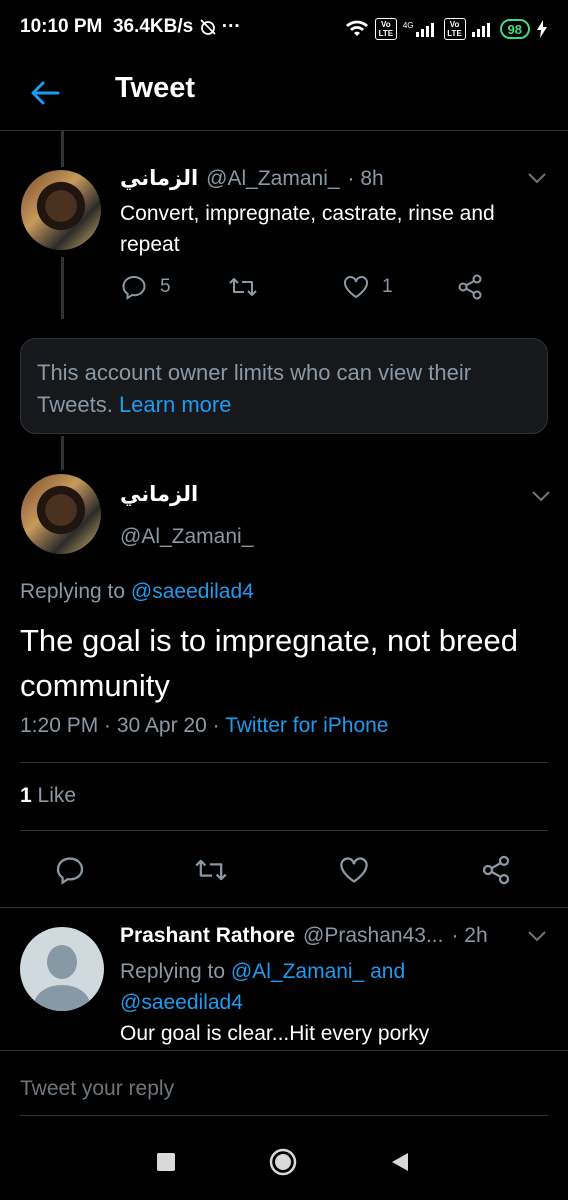 This screenshot has height=1200, width=568. Describe the element at coordinates (400, 1162) in the screenshot. I see `back-nav-icon` at that location.